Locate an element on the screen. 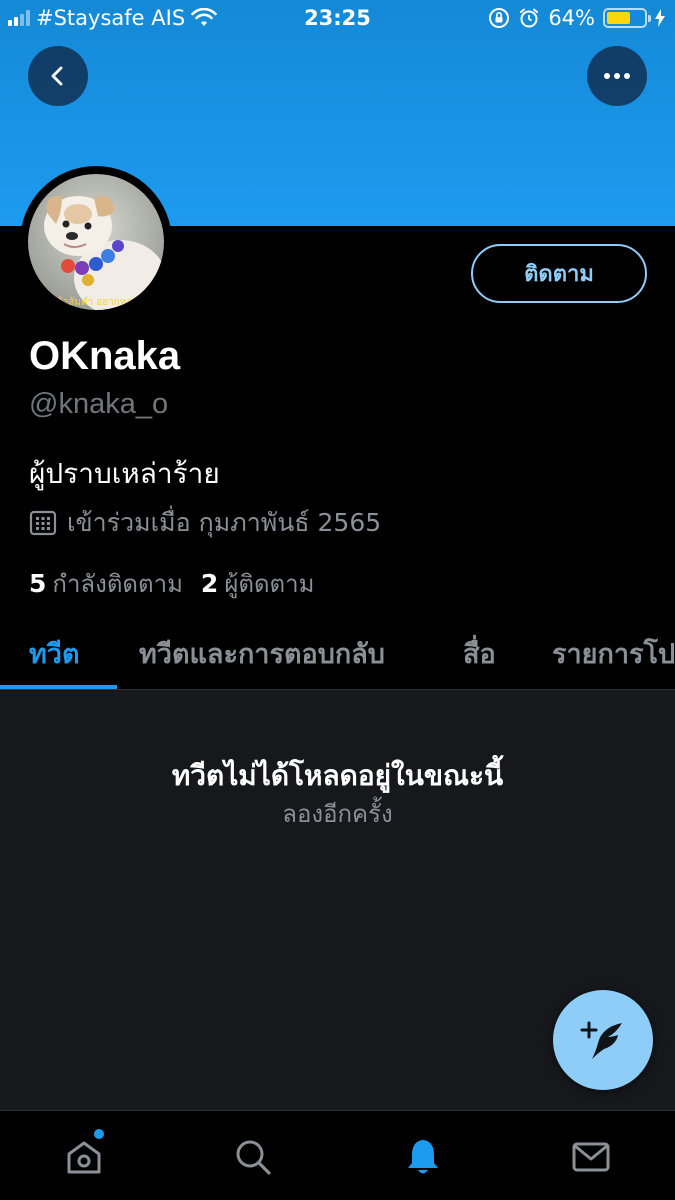  avatar: เจ้าส้มตำ อยากหล่อ is located at coordinates (96, 242).